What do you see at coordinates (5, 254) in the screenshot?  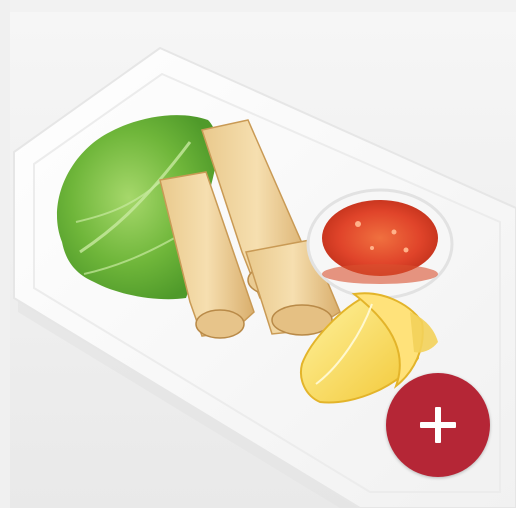 I see `card-border-left` at bounding box center [5, 254].